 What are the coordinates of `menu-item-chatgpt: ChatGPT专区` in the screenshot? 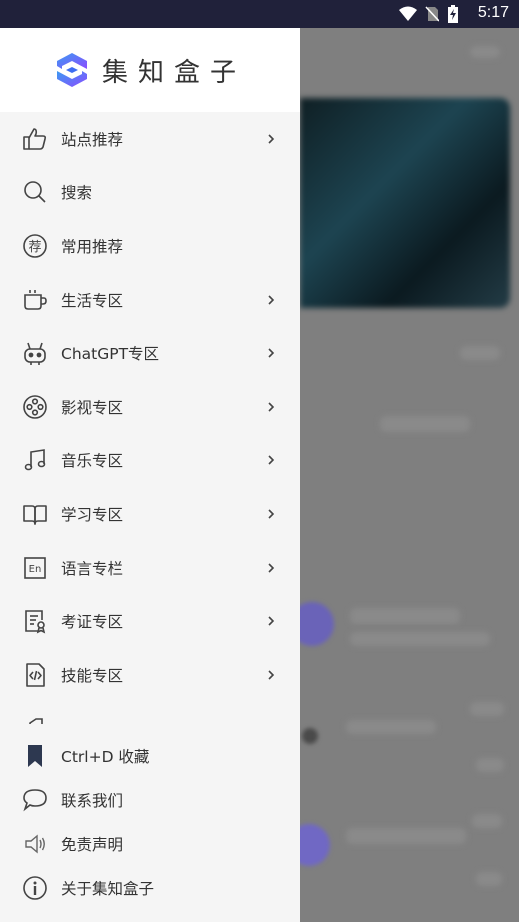 It's located at (150, 353).